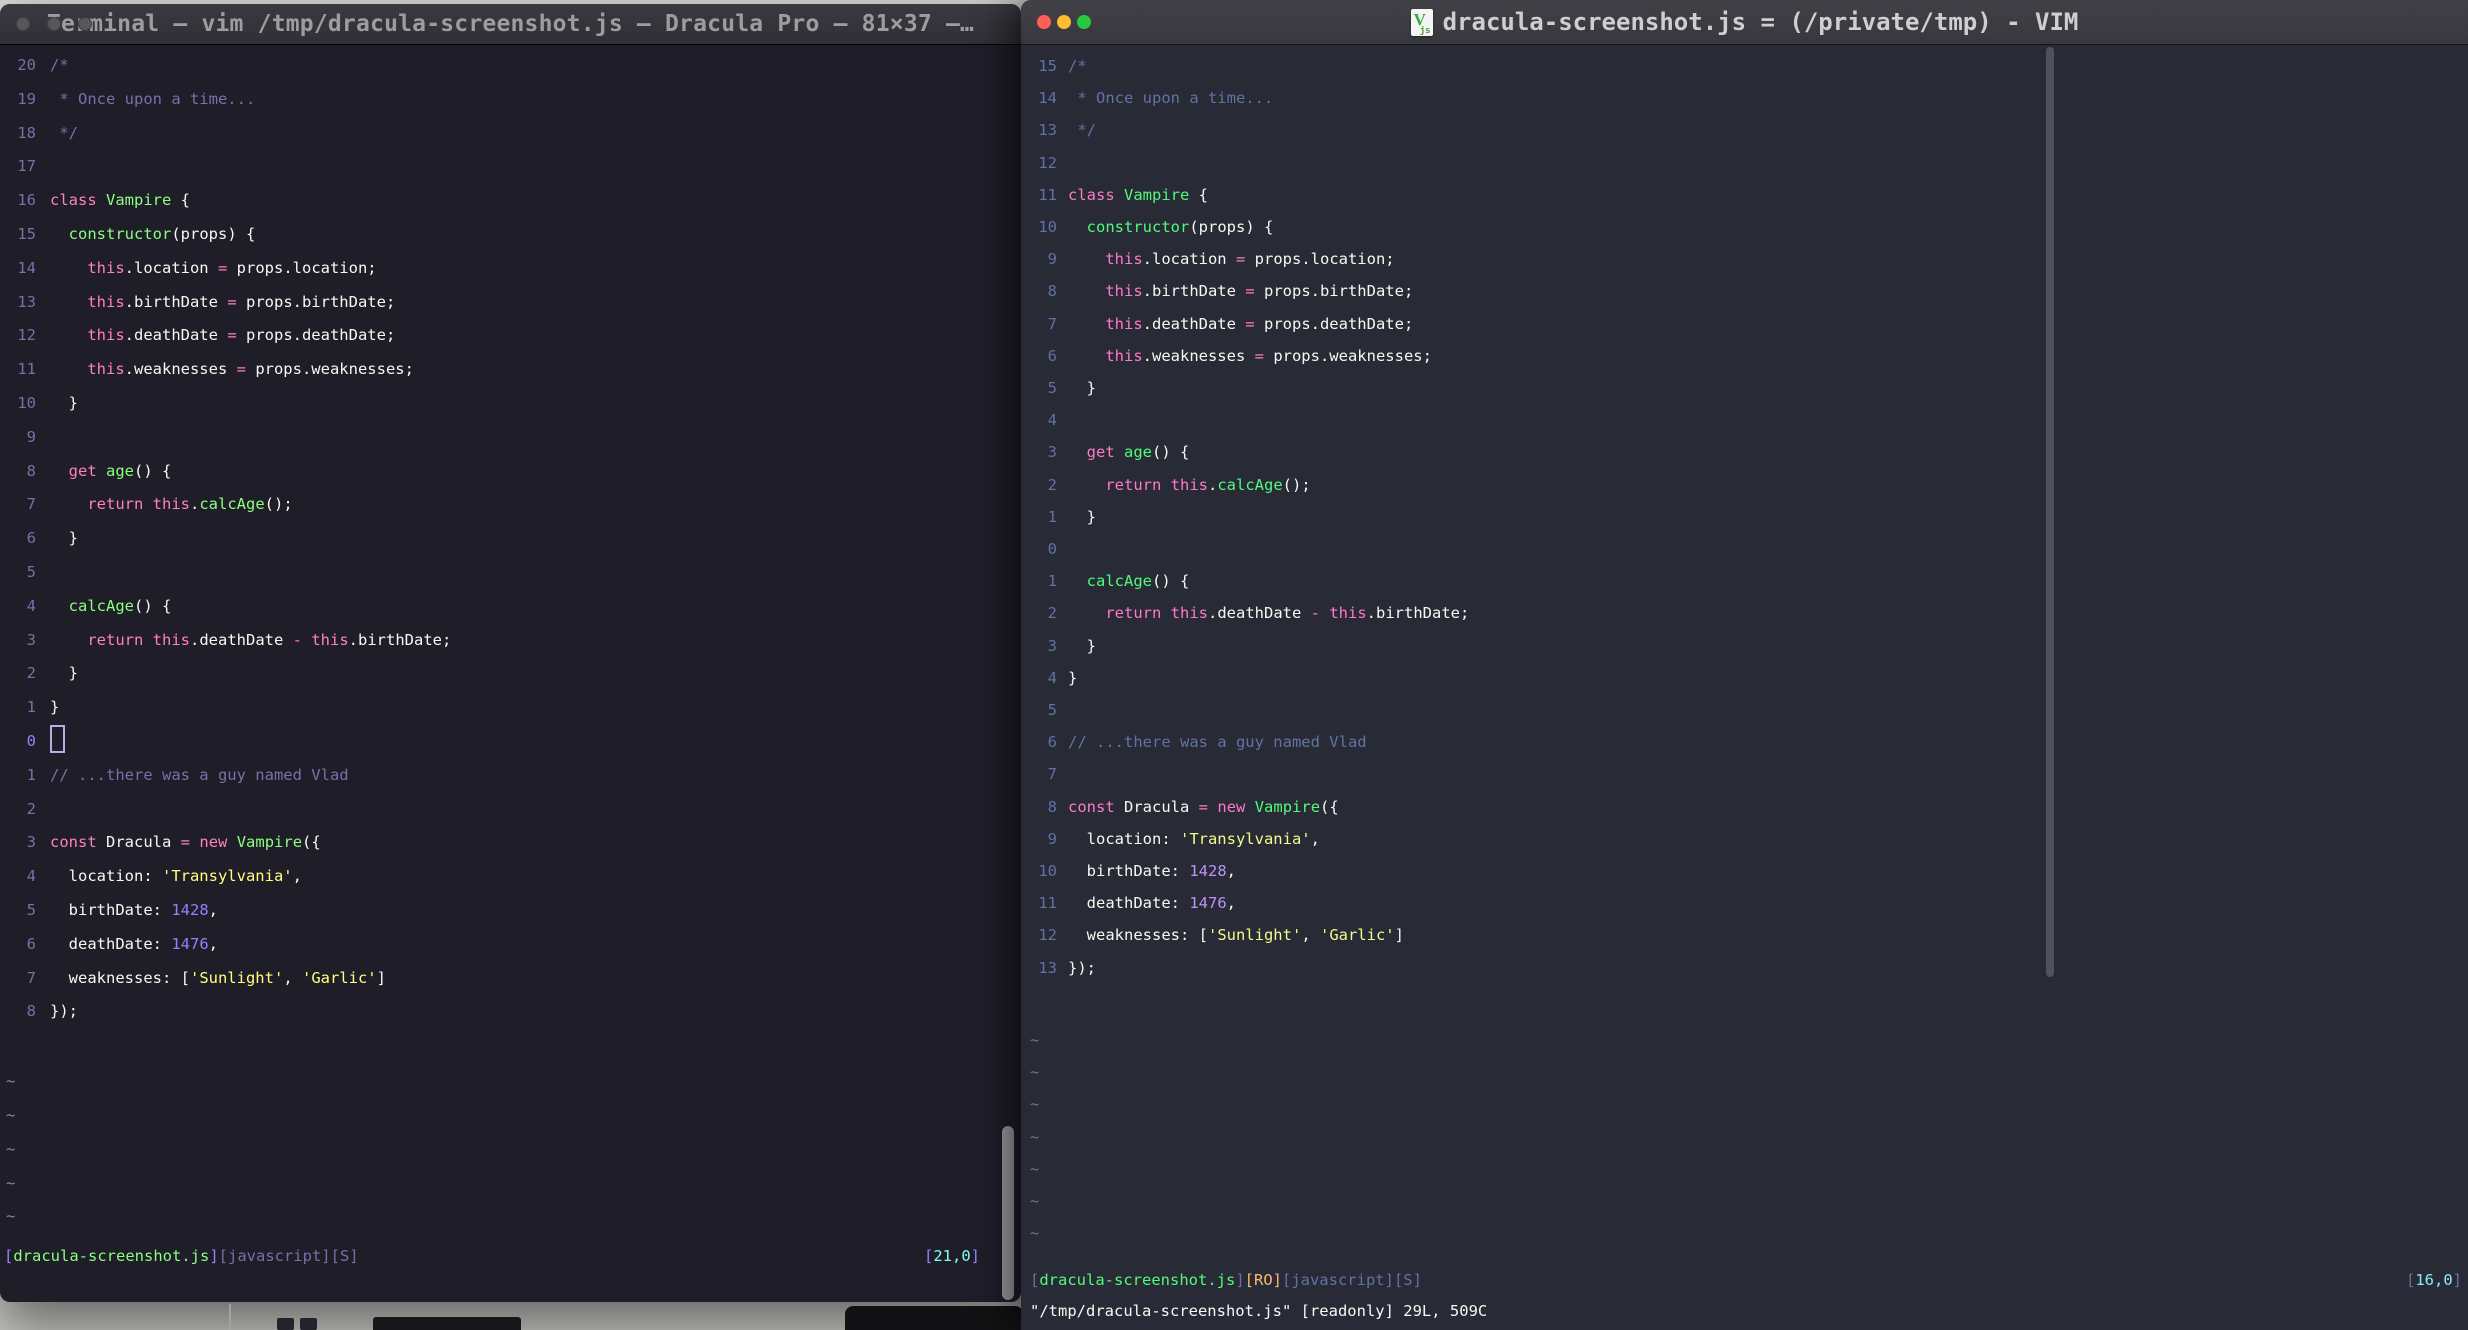 The width and height of the screenshot is (2468, 1330). I want to click on line-number: 1, so click(31, 707).